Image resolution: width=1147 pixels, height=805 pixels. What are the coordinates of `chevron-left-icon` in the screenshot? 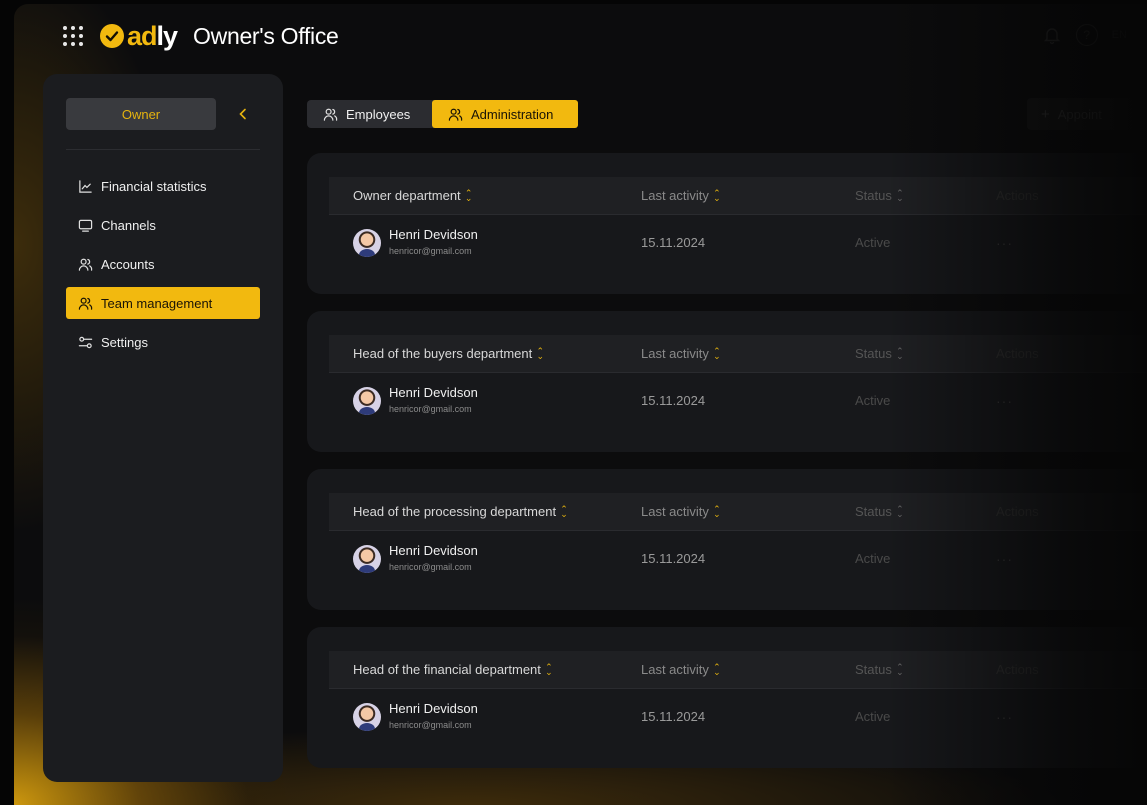 It's located at (242, 114).